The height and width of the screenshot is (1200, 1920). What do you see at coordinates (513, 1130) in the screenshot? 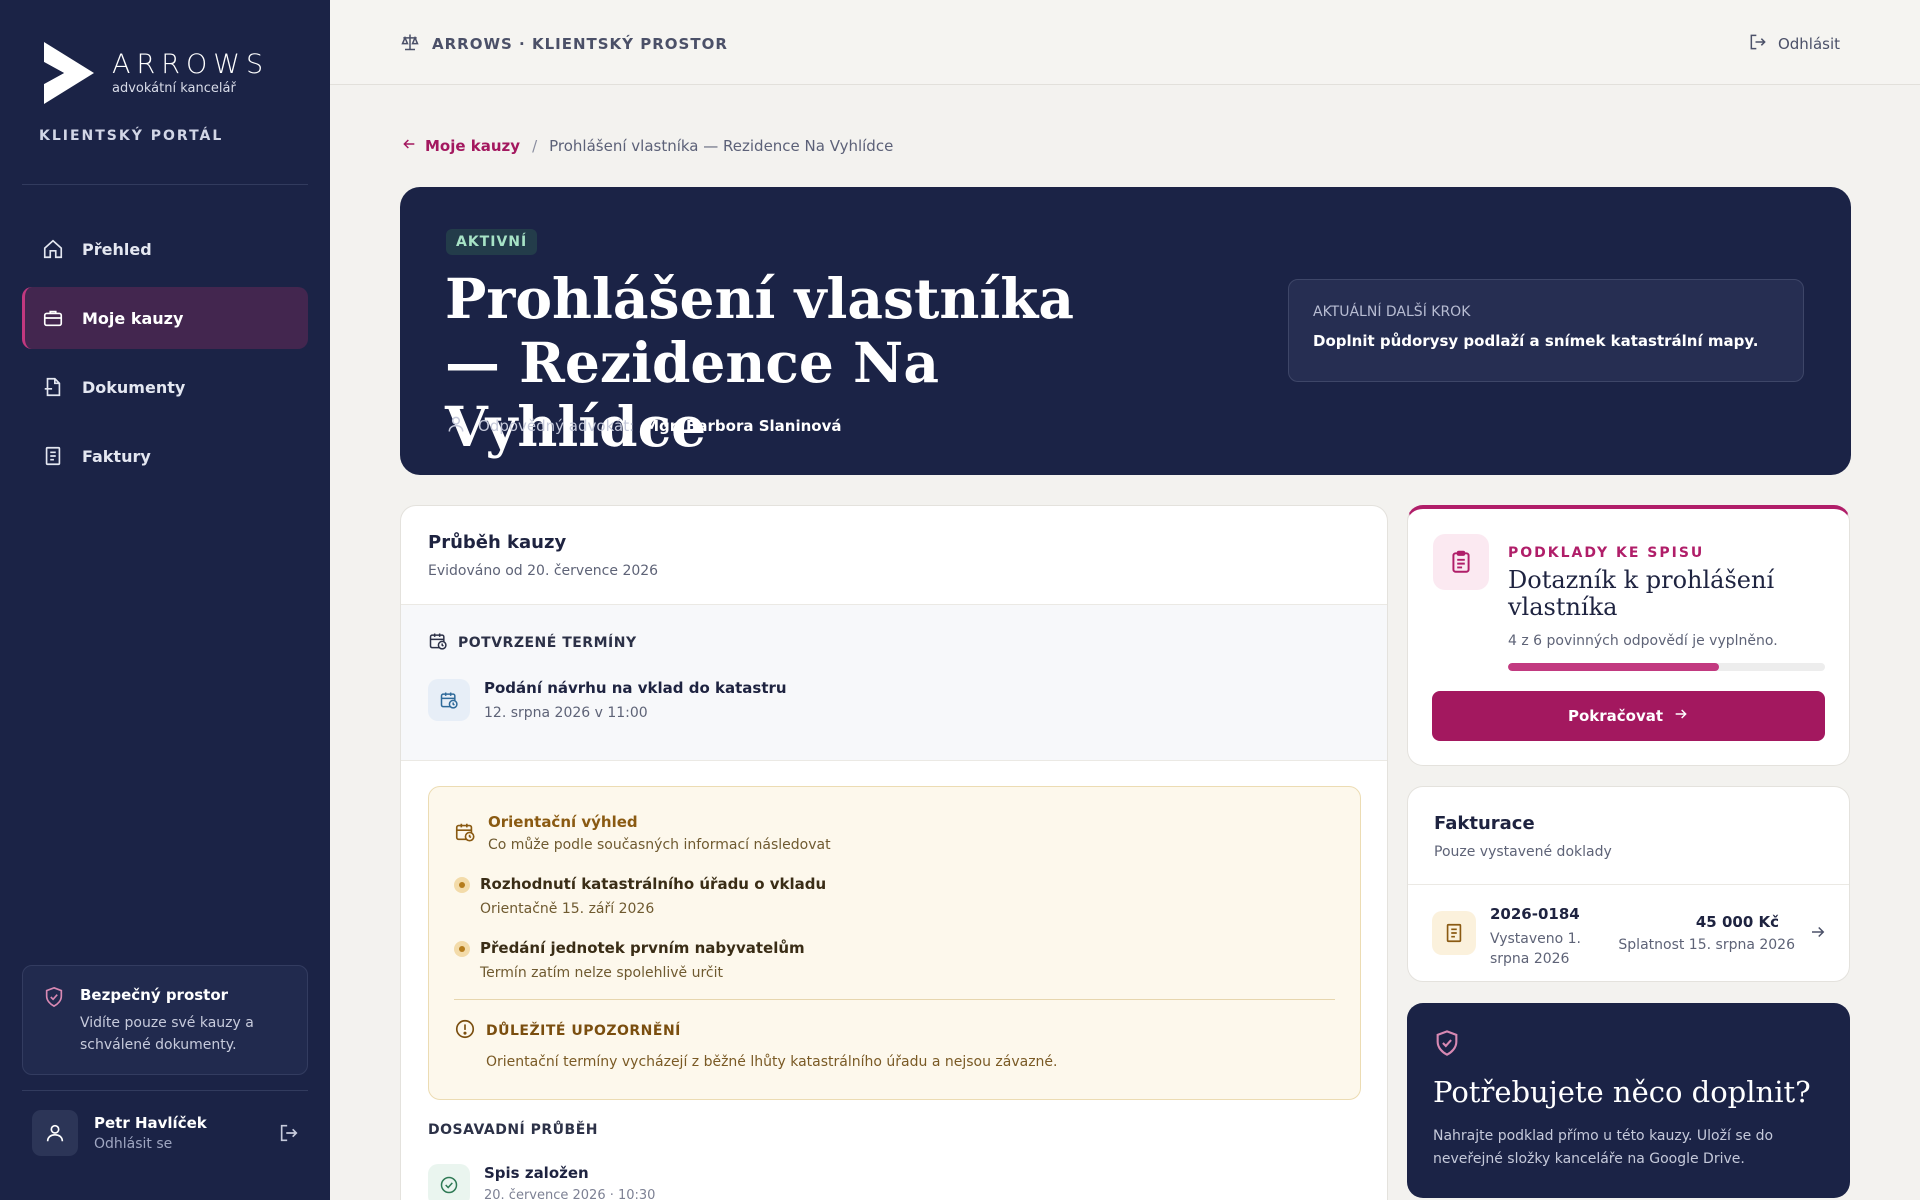
I see `history-label: DOSAVADNÍ PRŮBĚH` at bounding box center [513, 1130].